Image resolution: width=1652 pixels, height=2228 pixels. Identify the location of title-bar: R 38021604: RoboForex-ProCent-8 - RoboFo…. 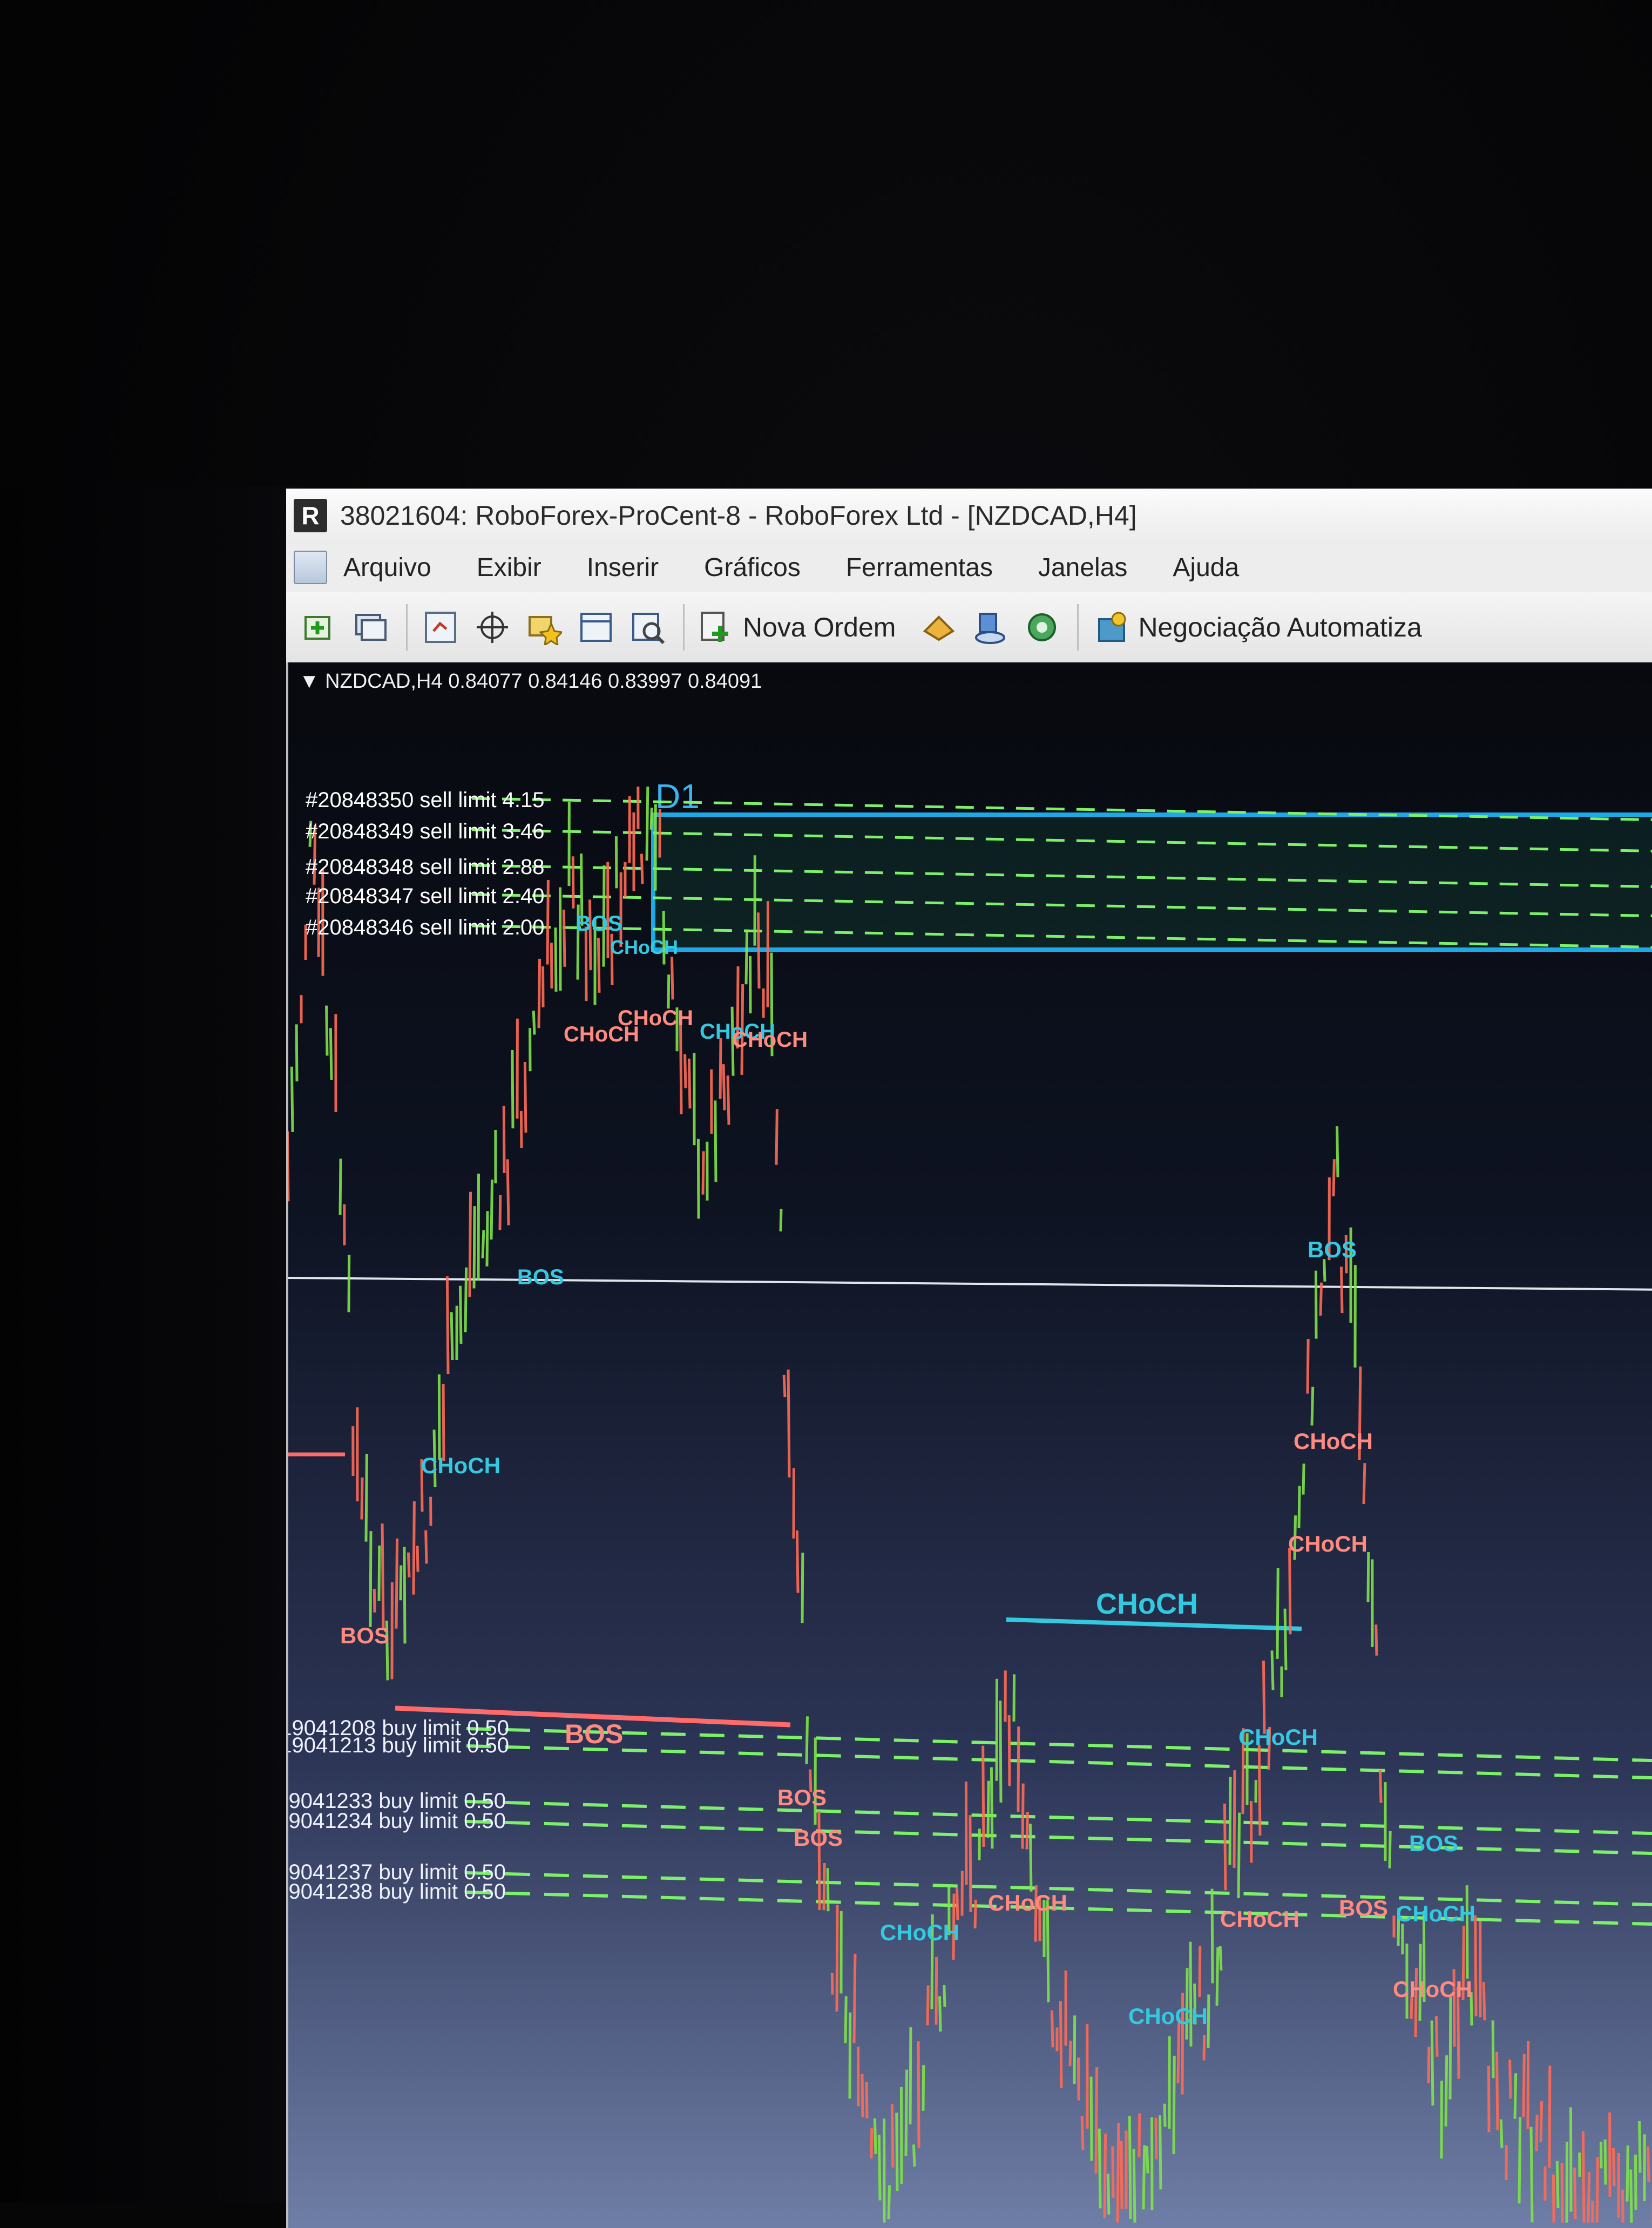
(969, 516).